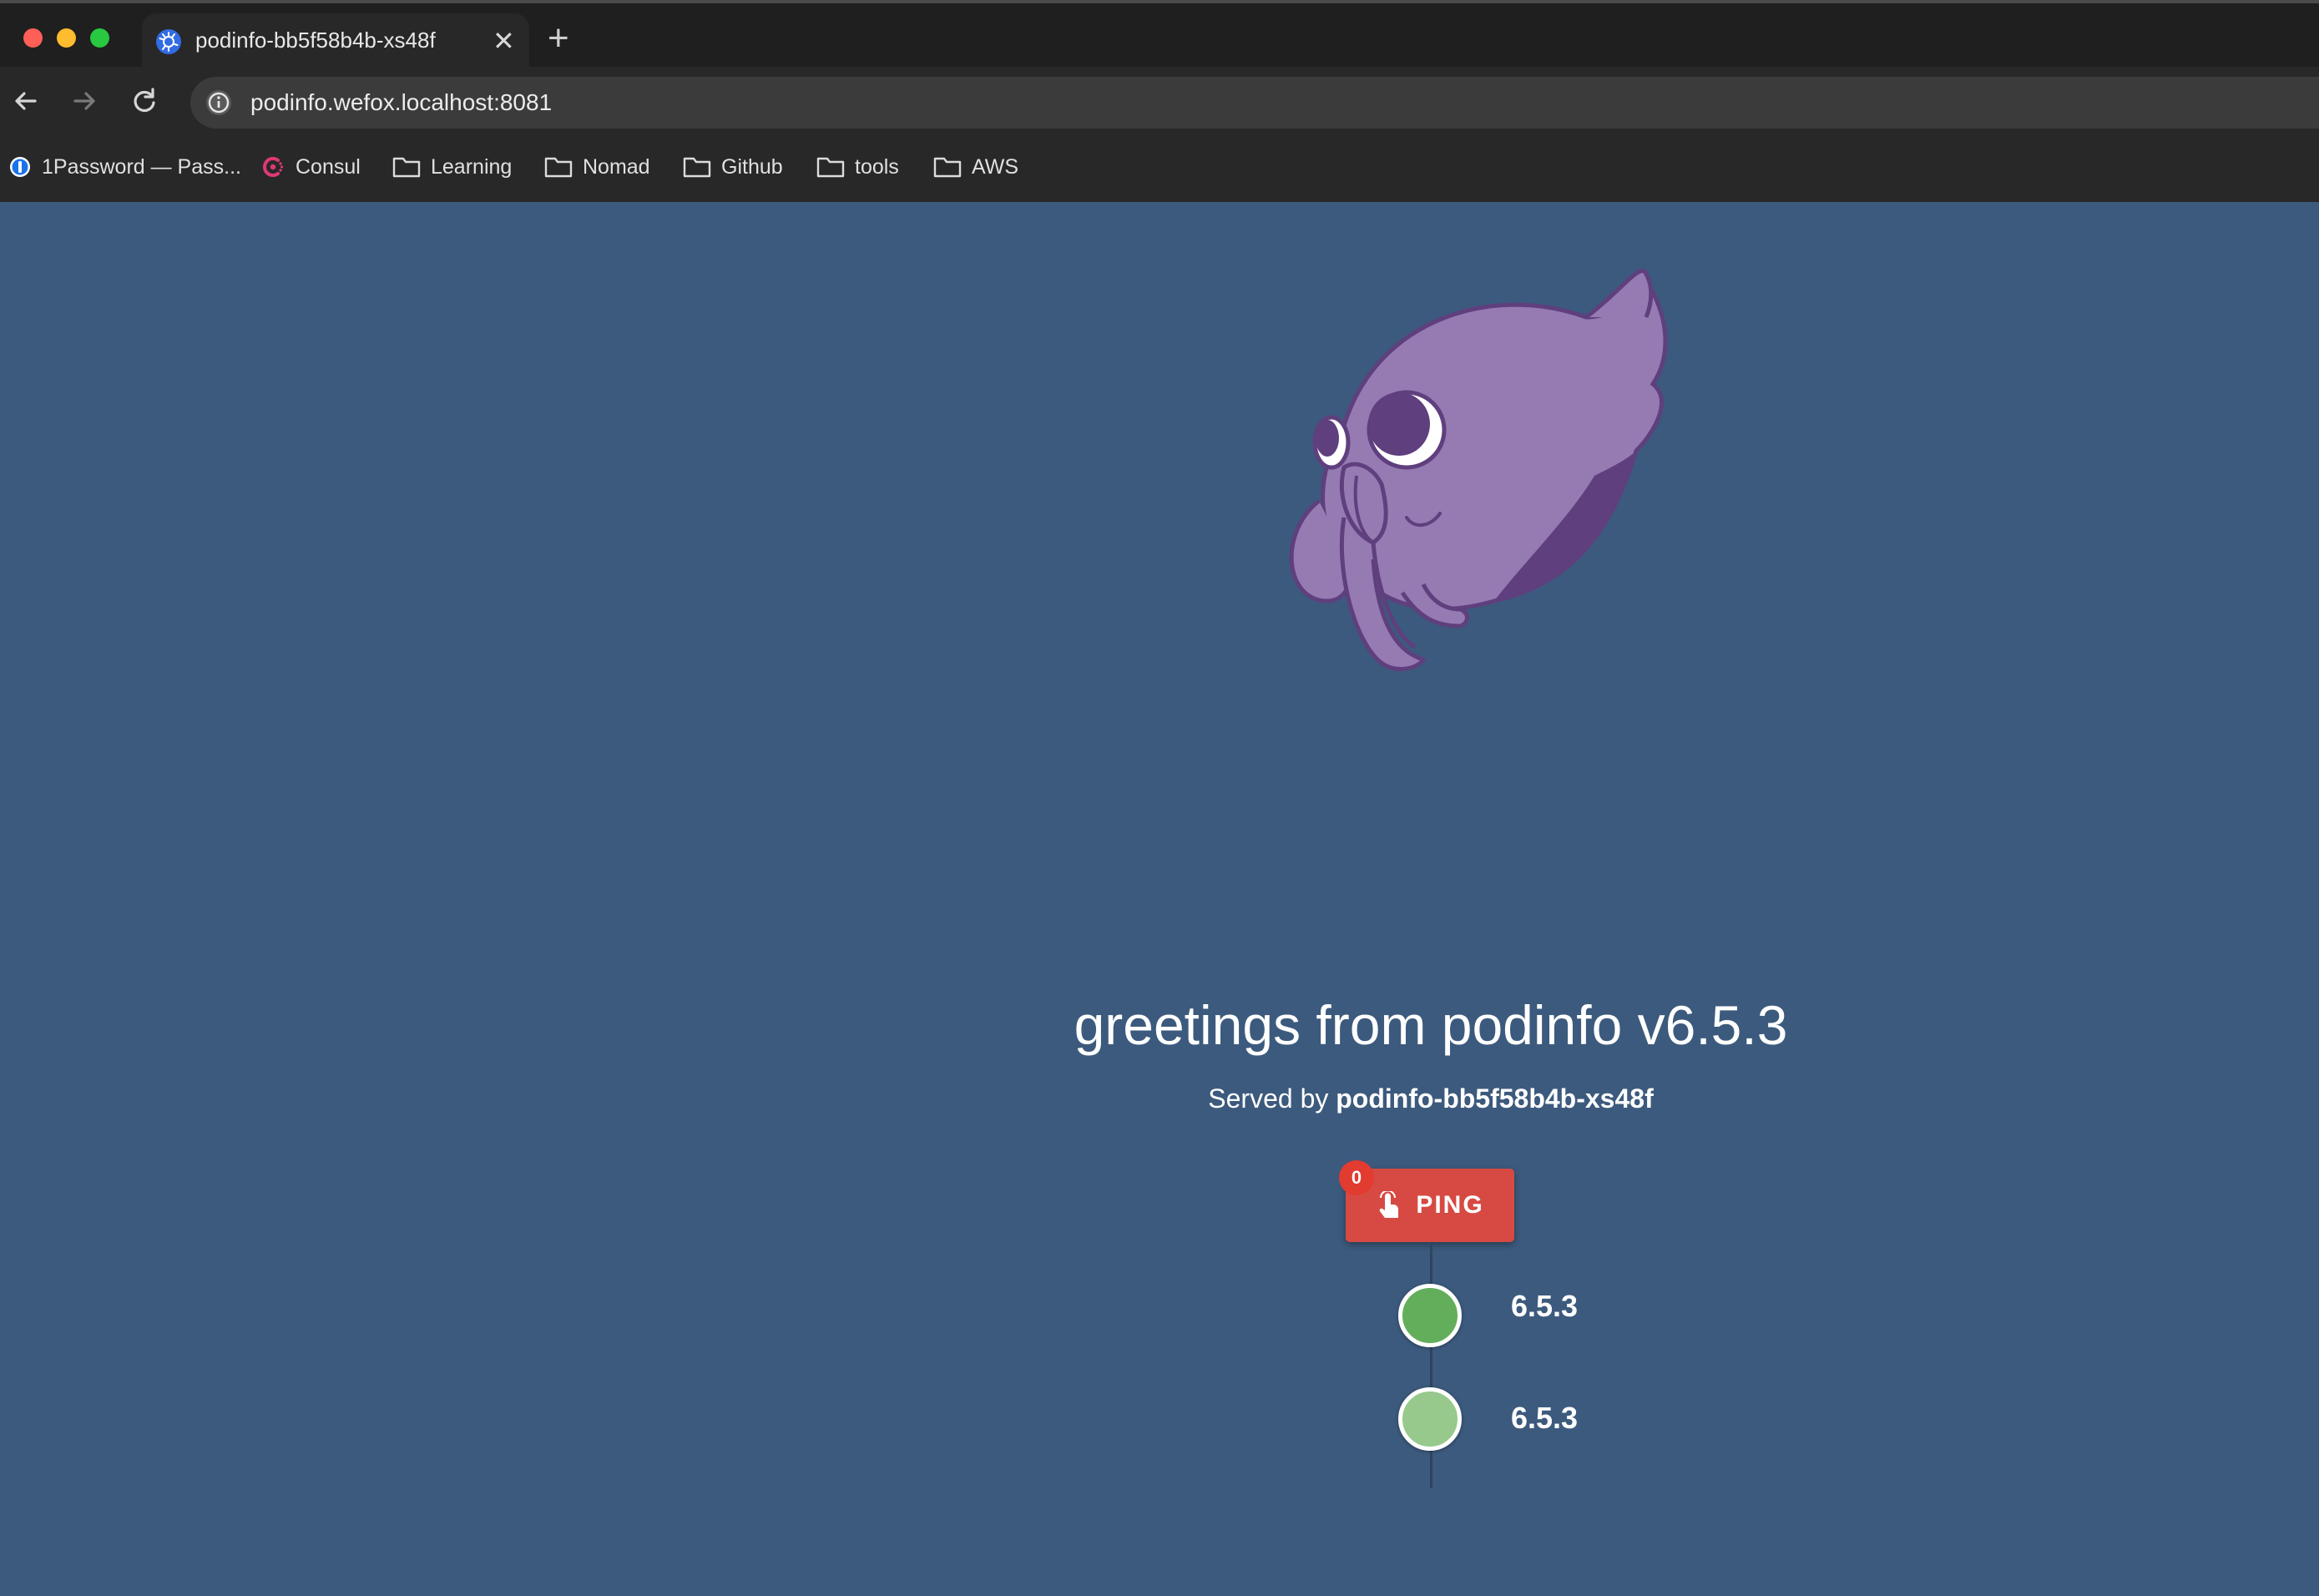  I want to click on bookmark-label: AWS, so click(995, 166).